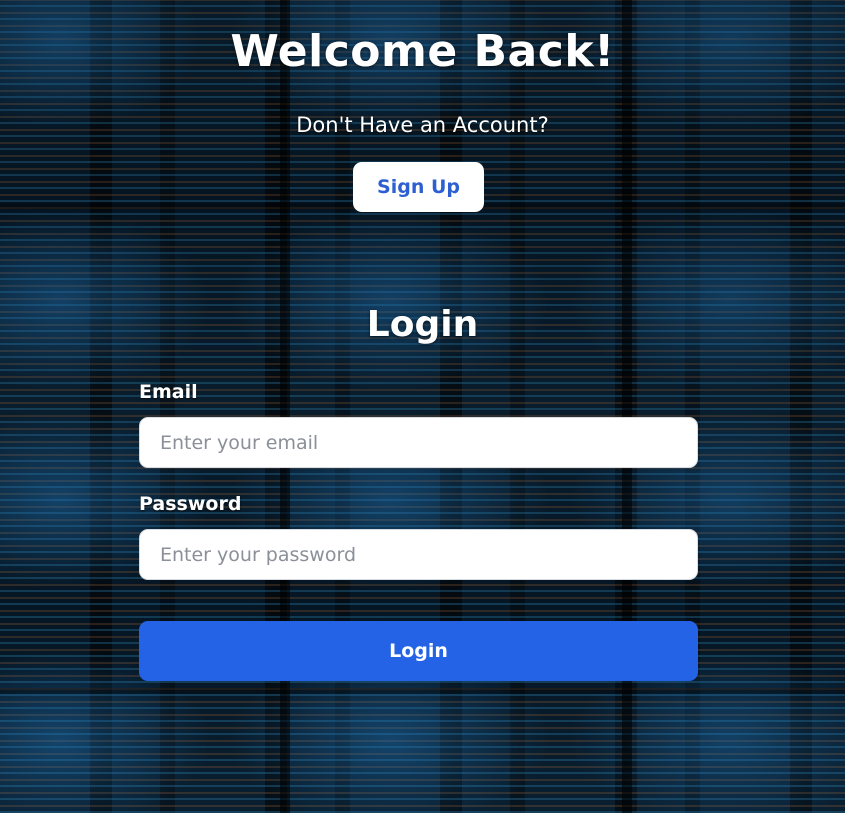  I want to click on login-title: Login, so click(422, 324).